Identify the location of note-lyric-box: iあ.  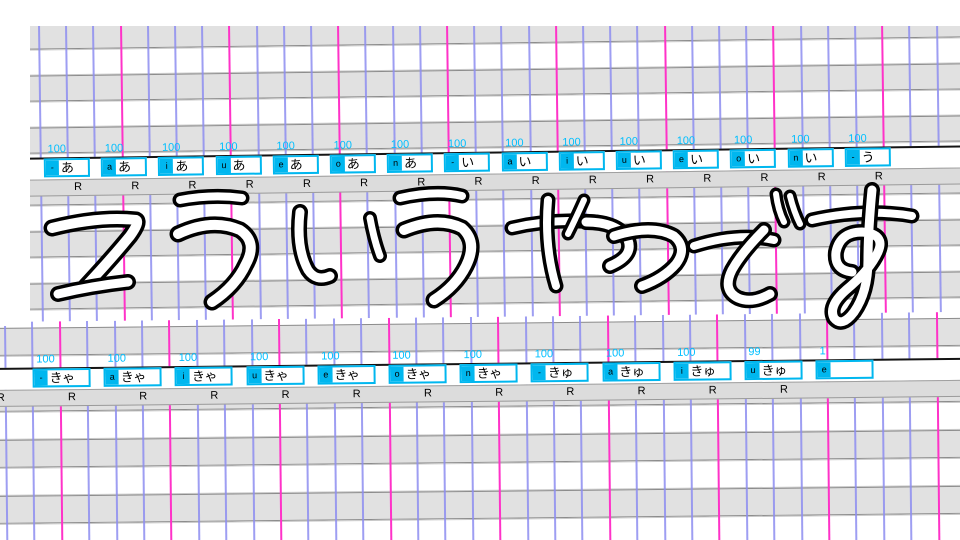
(181, 166).